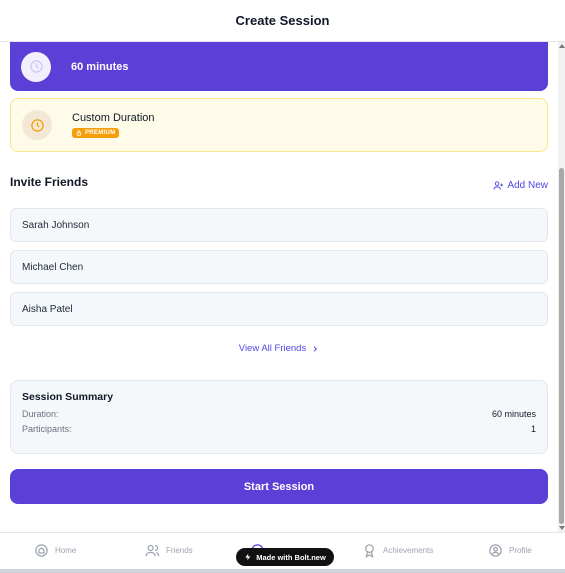 The height and width of the screenshot is (573, 565). What do you see at coordinates (41, 550) in the screenshot?
I see `home-circle-icon` at bounding box center [41, 550].